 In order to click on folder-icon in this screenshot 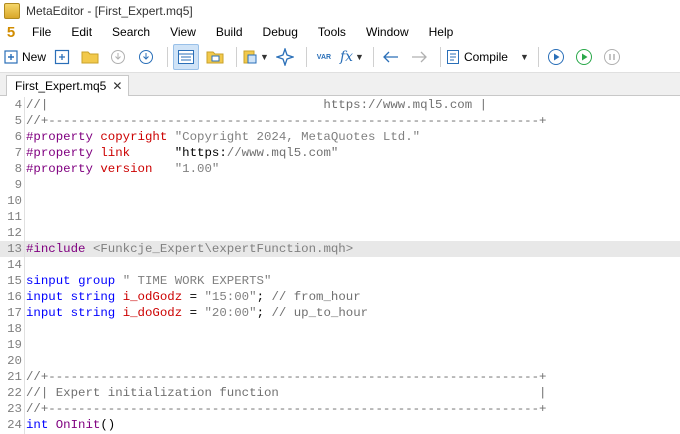, I will do `click(90, 57)`.